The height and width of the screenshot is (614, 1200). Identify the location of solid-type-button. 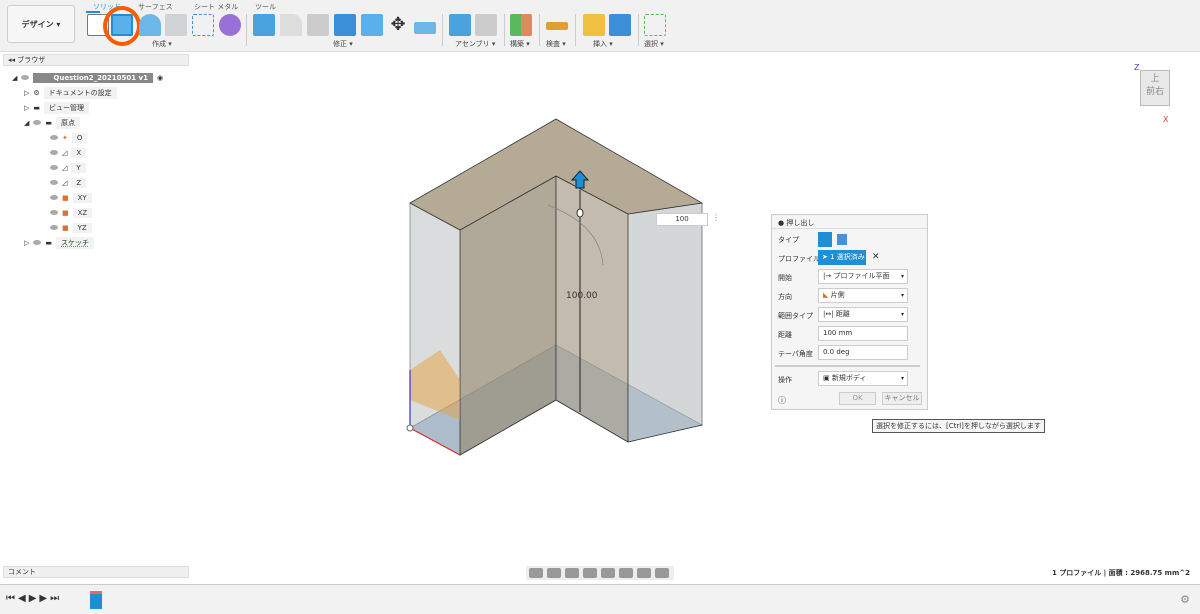
(825, 239).